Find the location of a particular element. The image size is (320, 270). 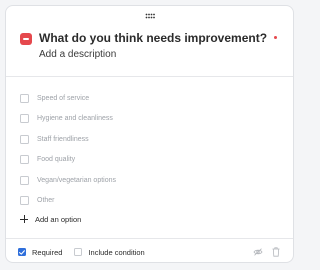

option-item: Hygiene and cleanliness is located at coordinates (145, 119).